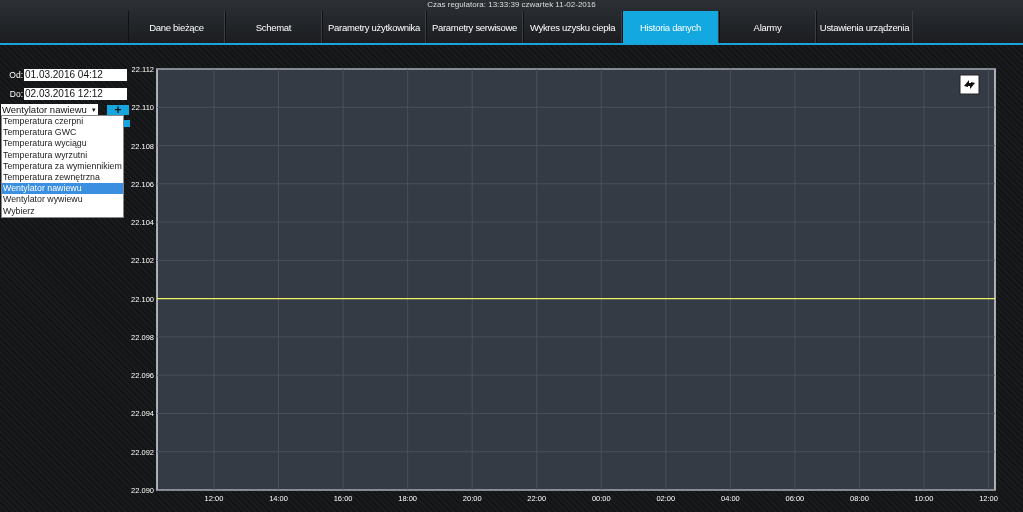  What do you see at coordinates (118, 109) in the screenshot?
I see `add-button: +` at bounding box center [118, 109].